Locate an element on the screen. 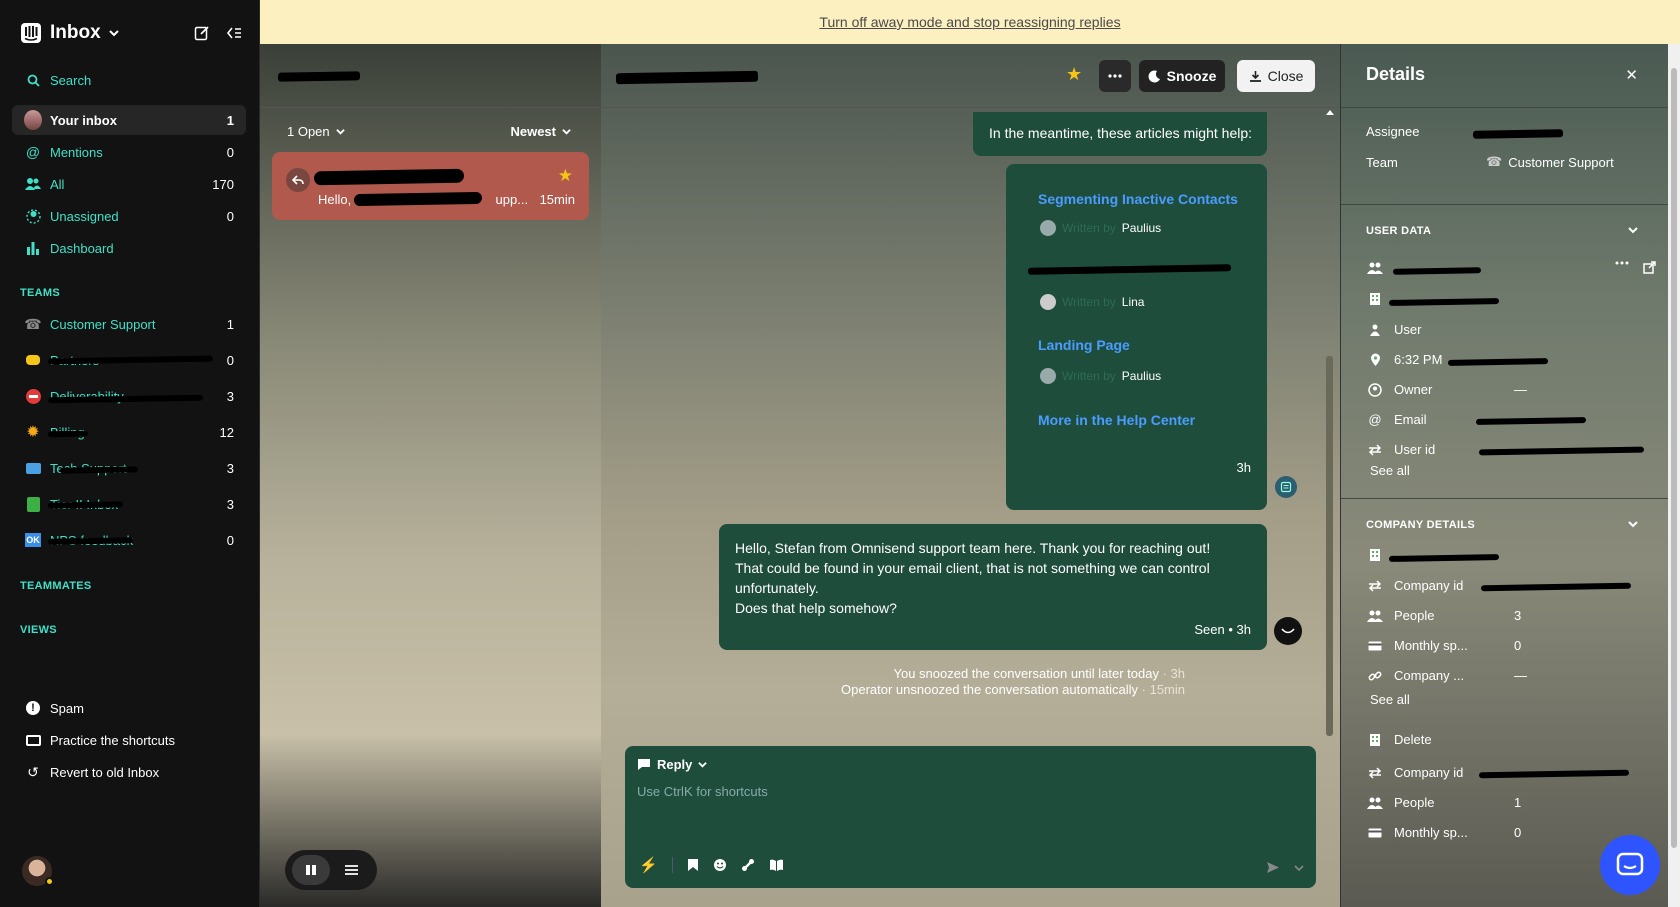  sidebar-item-team-customer-support: ☎ Customer Support 1 is located at coordinates (129, 324).